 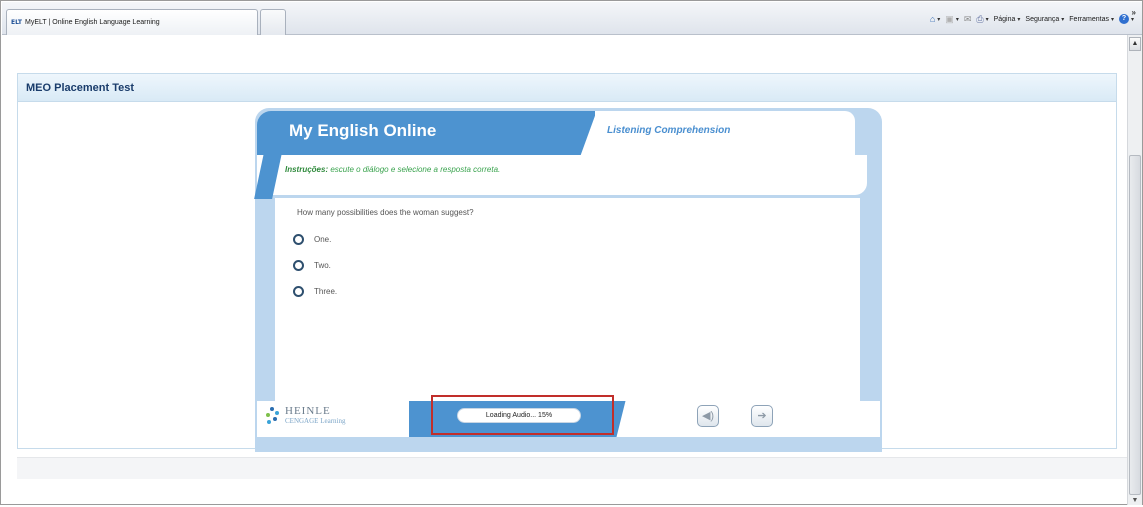 What do you see at coordinates (567, 88) in the screenshot?
I see `panel-title: MEO Placement Test` at bounding box center [567, 88].